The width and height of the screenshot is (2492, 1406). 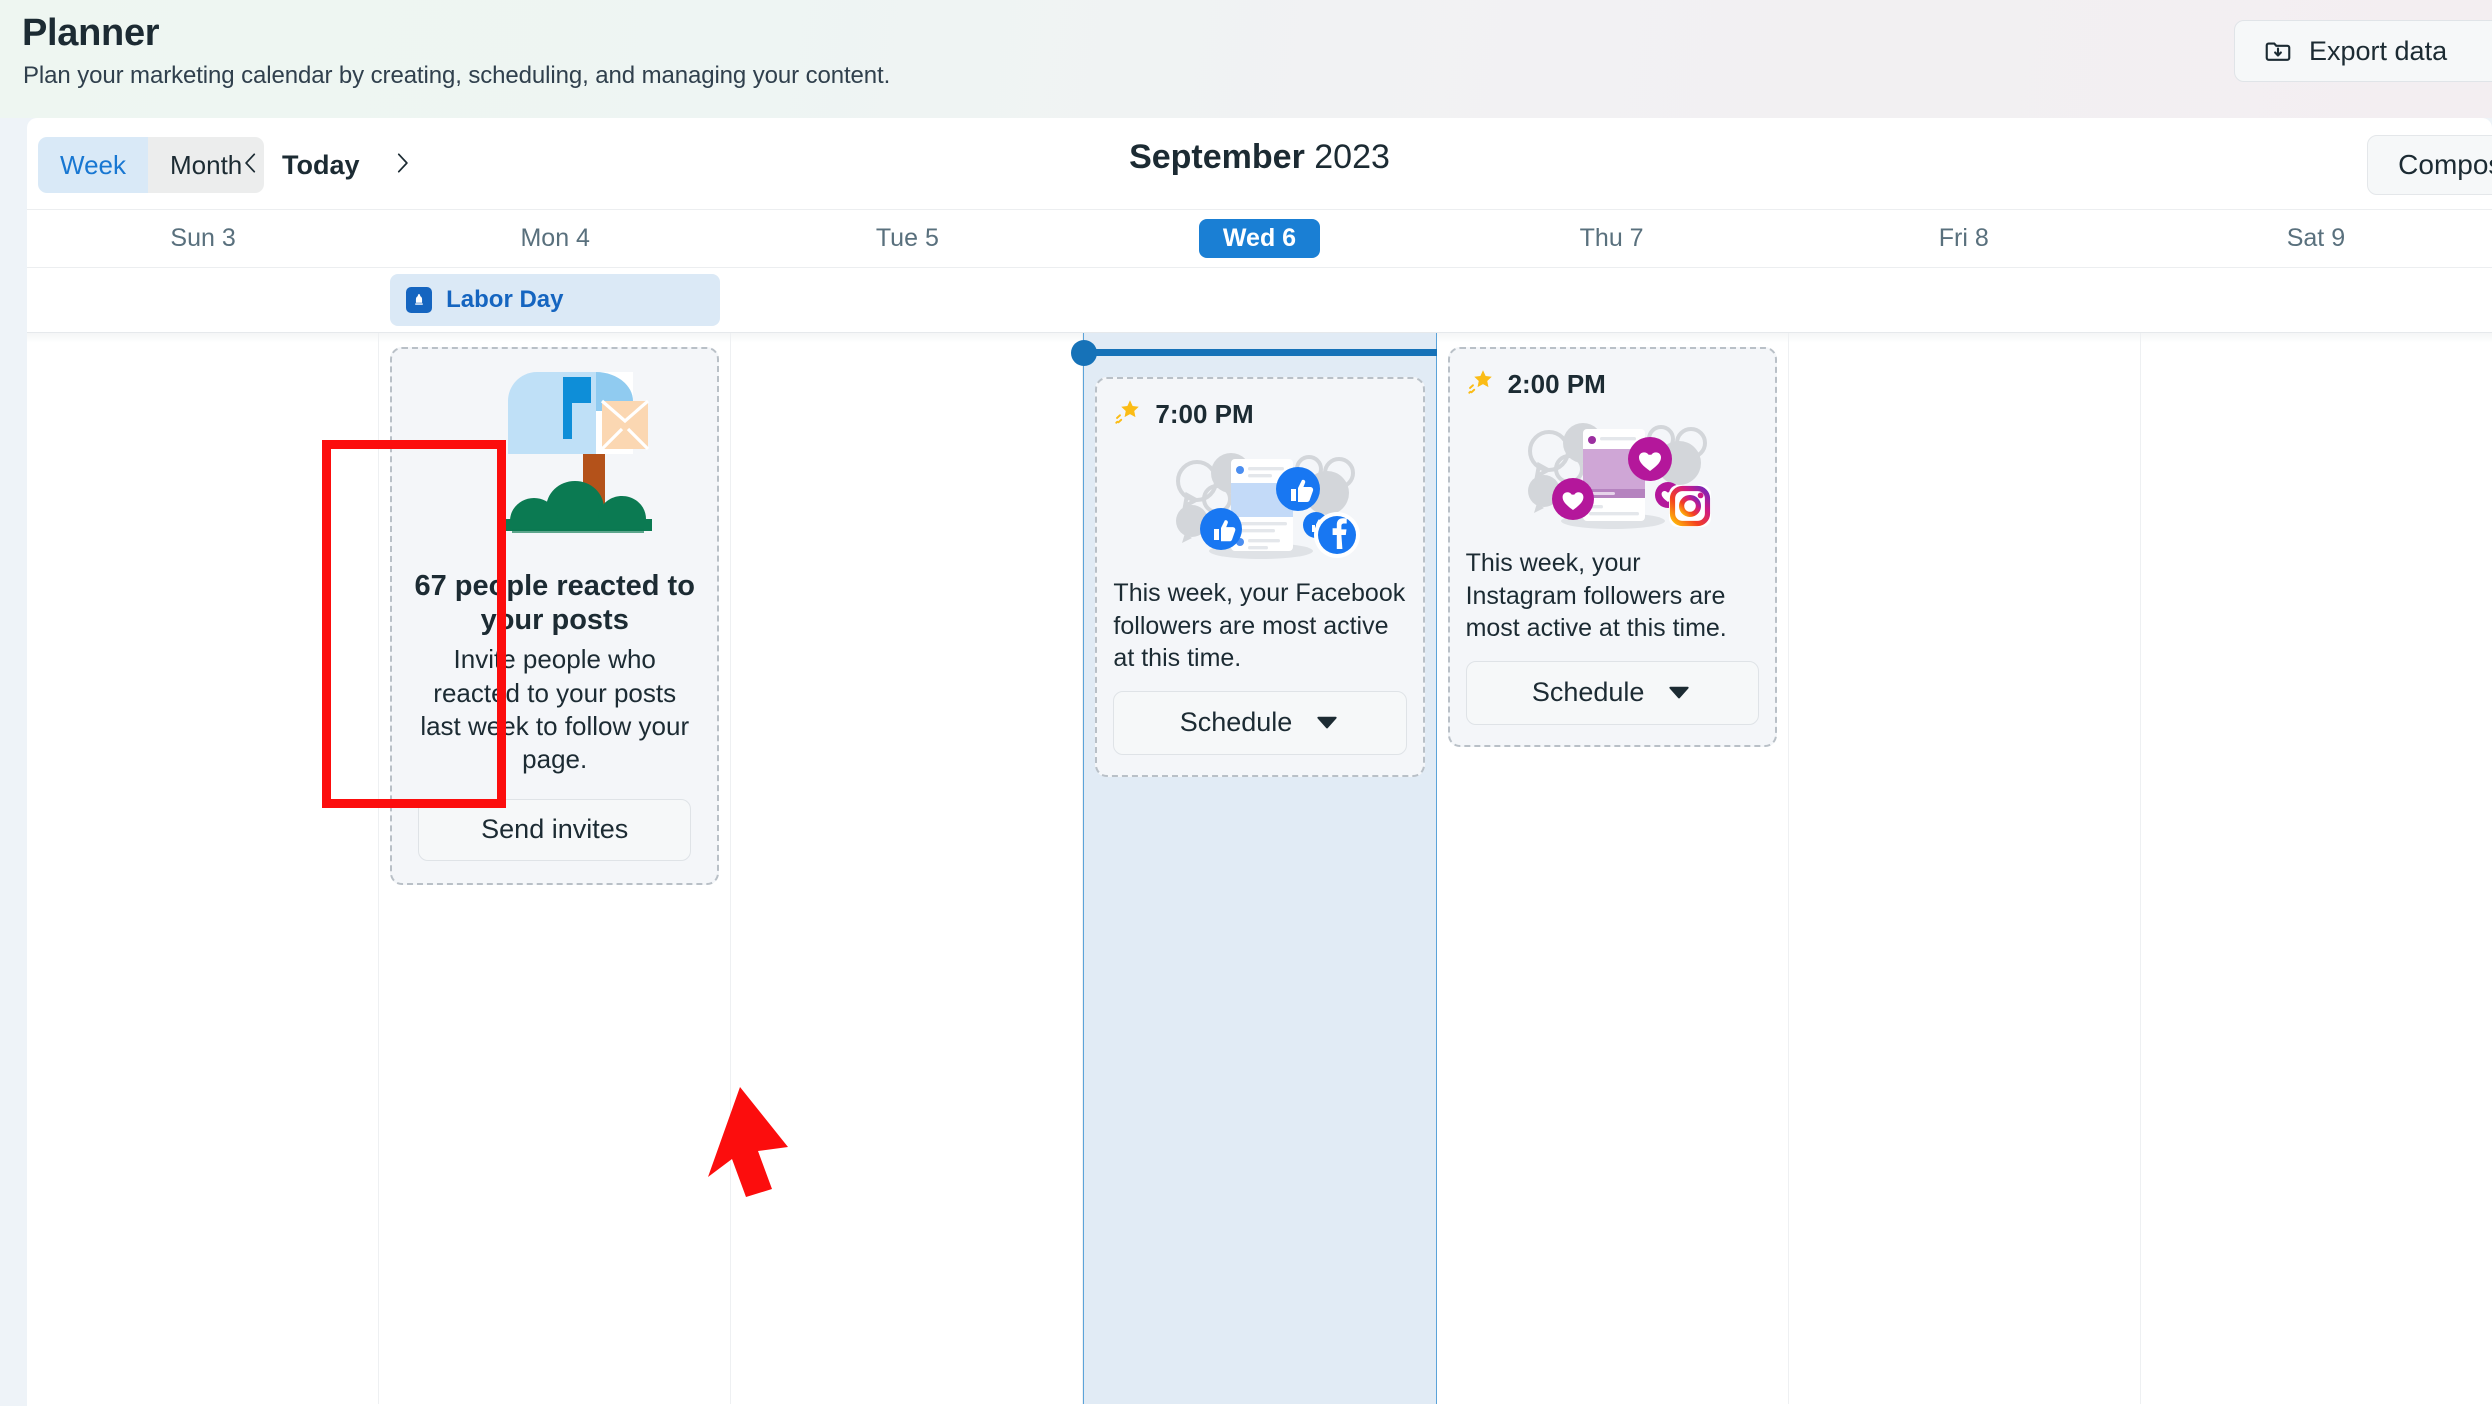 What do you see at coordinates (554, 603) in the screenshot?
I see `invite-card-title: 67 people reacted to your posts` at bounding box center [554, 603].